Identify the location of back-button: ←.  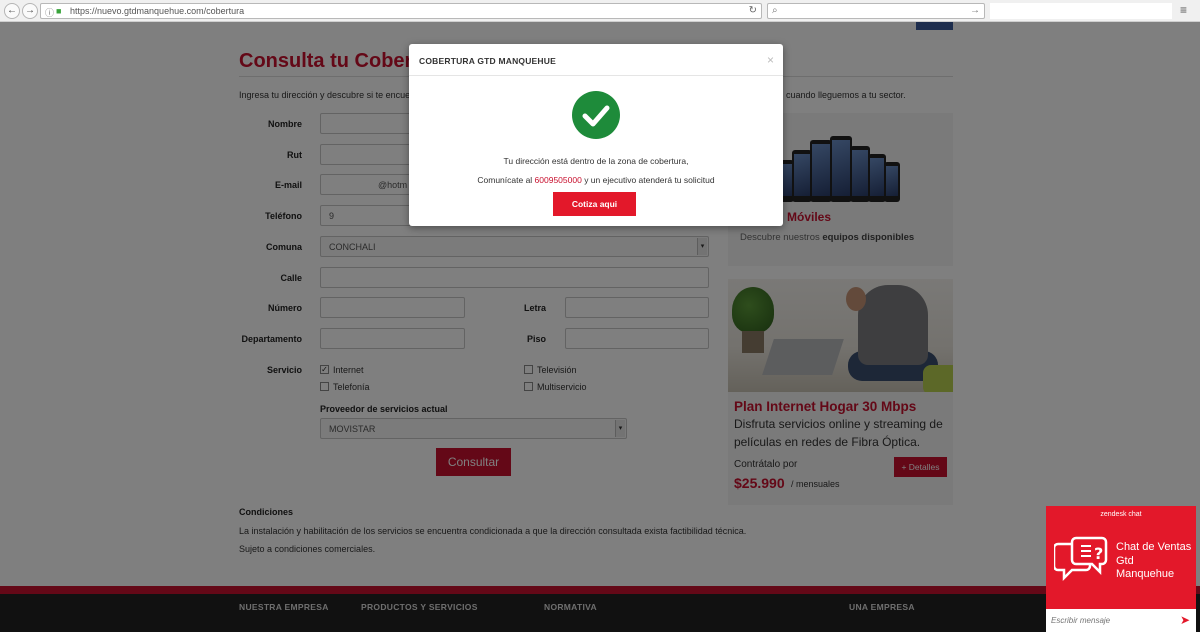
(12, 11).